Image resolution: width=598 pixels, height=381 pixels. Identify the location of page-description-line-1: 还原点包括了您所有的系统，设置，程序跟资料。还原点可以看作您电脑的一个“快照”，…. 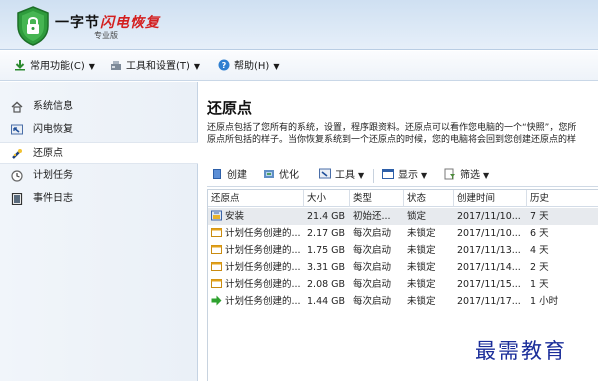
(392, 128).